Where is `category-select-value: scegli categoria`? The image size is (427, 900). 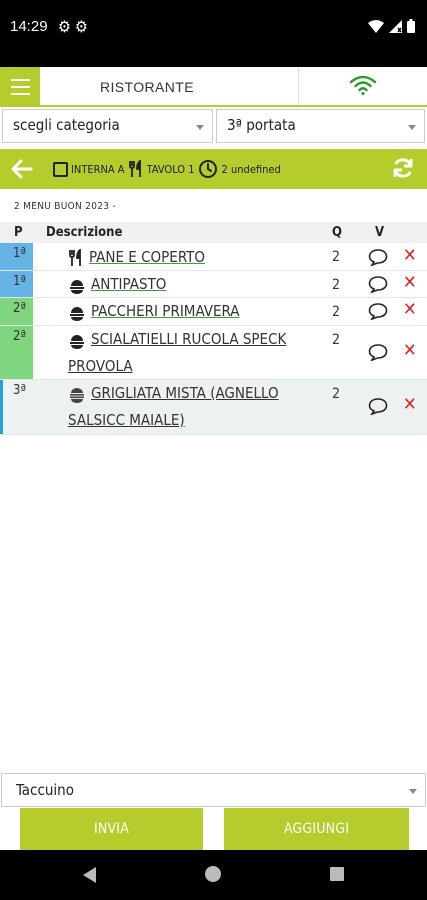
category-select-value: scegli categoria is located at coordinates (66, 125).